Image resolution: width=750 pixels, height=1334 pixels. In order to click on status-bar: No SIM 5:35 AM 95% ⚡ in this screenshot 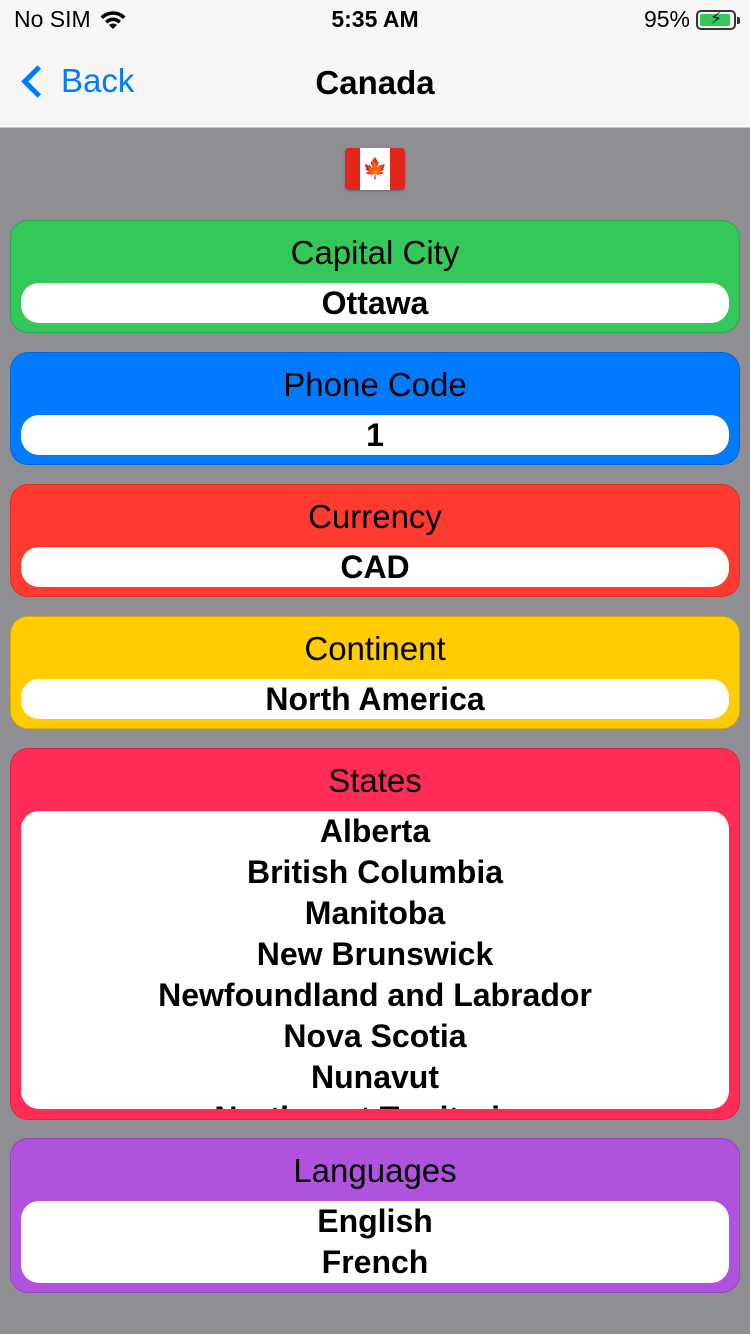, I will do `click(375, 20)`.